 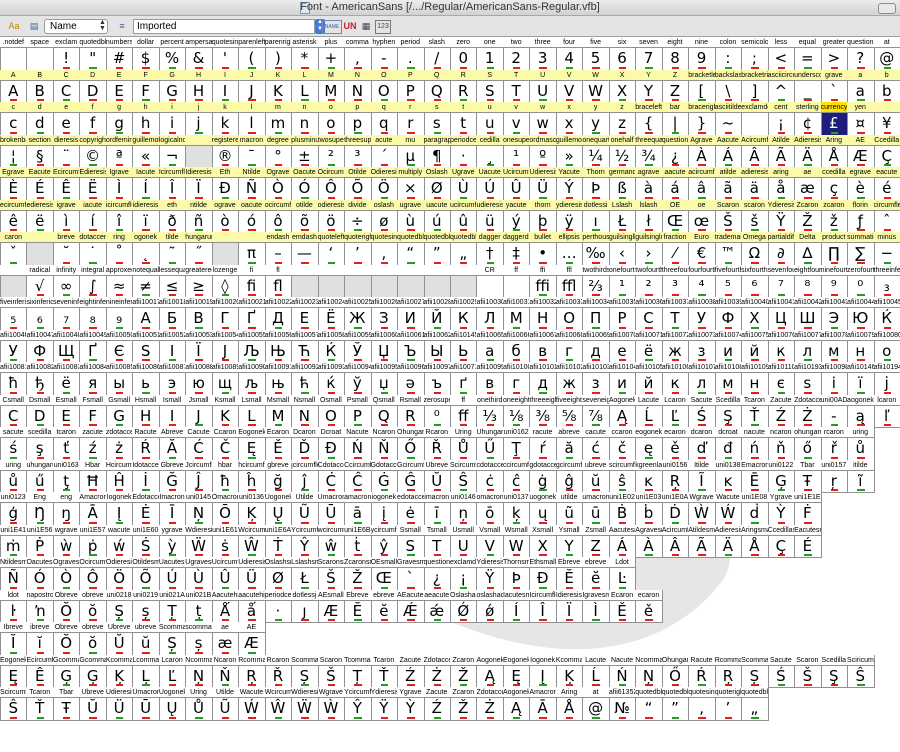 What do you see at coordinates (252, 172) in the screenshot?
I see `glyph-name-label: Ntilde` at bounding box center [252, 172].